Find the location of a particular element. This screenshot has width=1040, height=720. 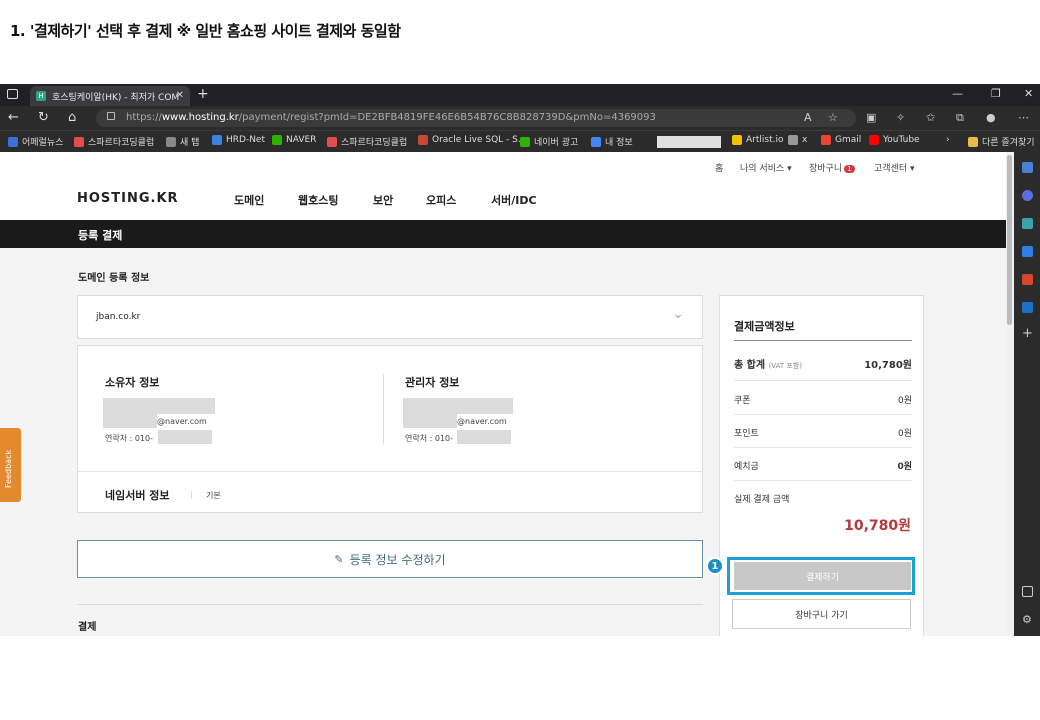

chevron-down-icon: ⌄ is located at coordinates (678, 314).